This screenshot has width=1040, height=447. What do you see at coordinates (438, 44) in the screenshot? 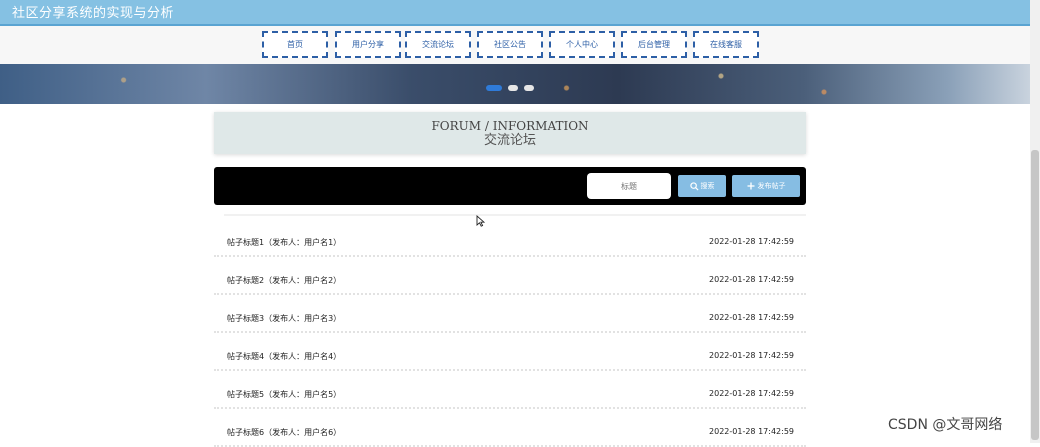
I see `nav-forum: 交流论坛` at bounding box center [438, 44].